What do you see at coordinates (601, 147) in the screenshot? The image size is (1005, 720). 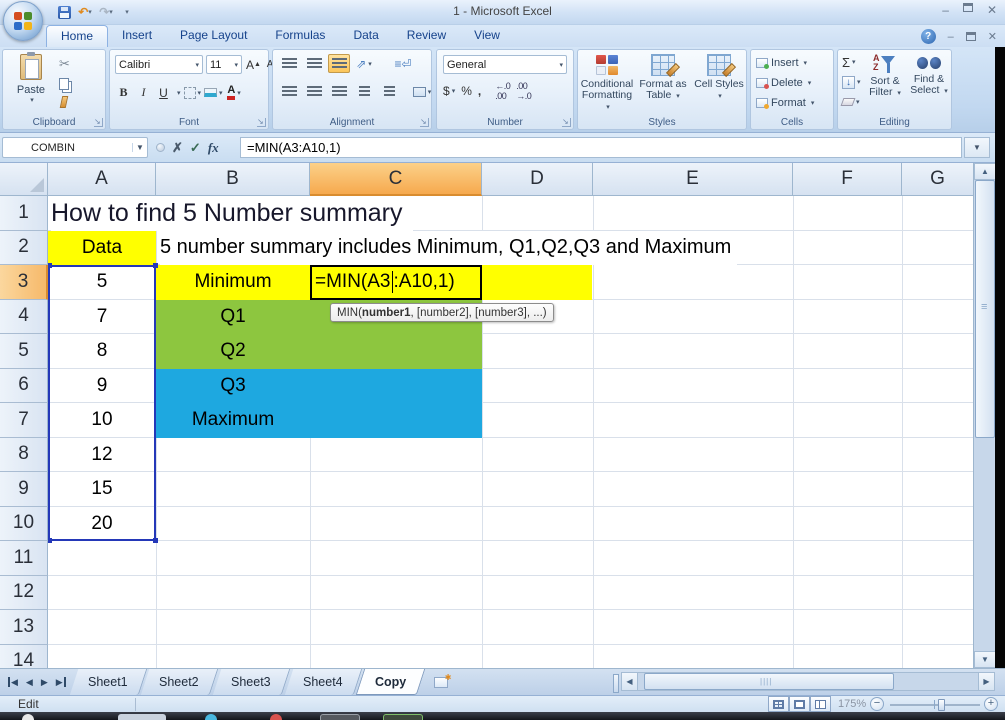 I see `formula-input: =MIN(A3:A10,1)` at bounding box center [601, 147].